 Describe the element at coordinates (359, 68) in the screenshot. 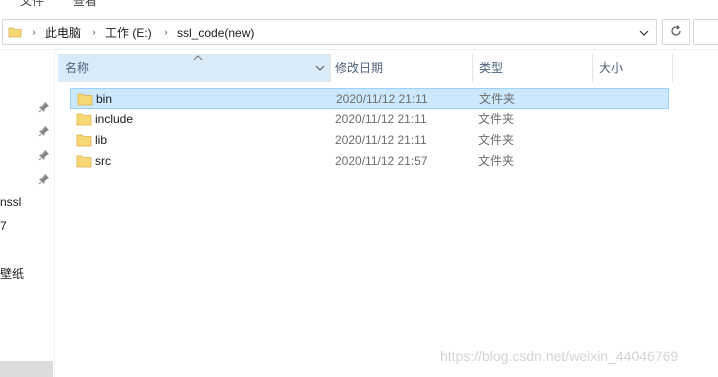

I see `column-header-date-label: 修改日期` at that location.